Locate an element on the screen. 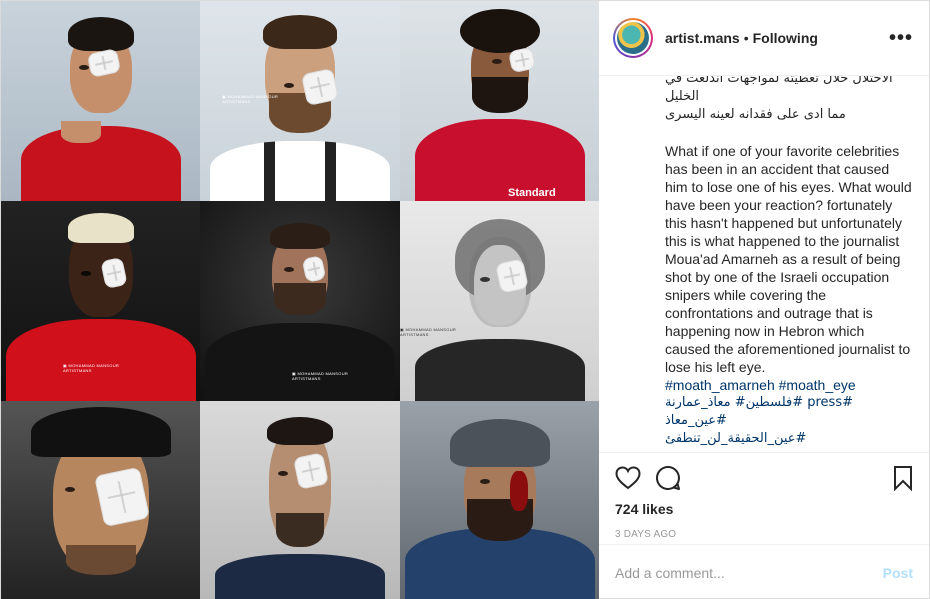  collage-tile-ramos: ▣ MOHAMMAD MANSOUR ARTISTMANS is located at coordinates (300, 301).